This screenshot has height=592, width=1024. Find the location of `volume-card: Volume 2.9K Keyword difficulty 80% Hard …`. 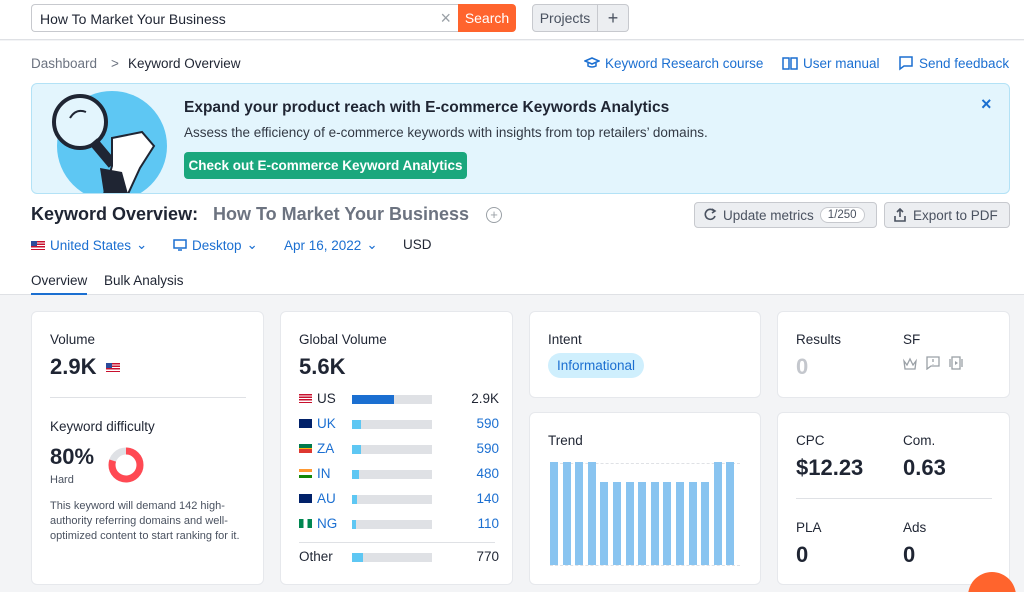

volume-card: Volume 2.9K Keyword difficulty 80% Hard … is located at coordinates (147, 448).